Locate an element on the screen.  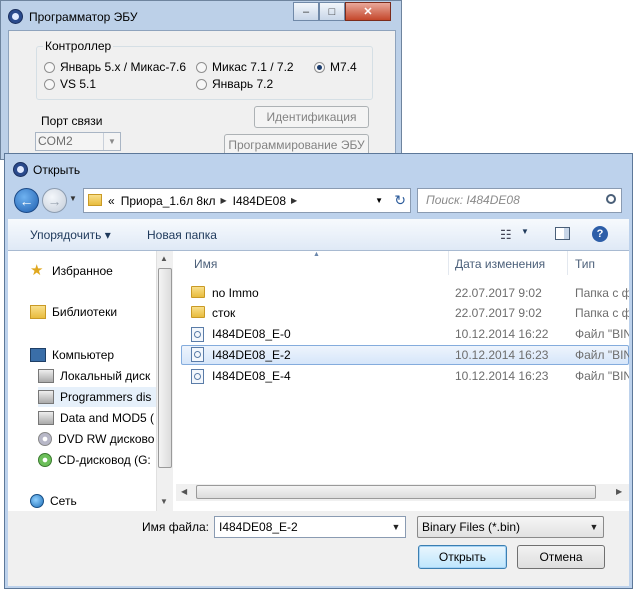
port-value: COM2 is located at coordinates (55, 141).